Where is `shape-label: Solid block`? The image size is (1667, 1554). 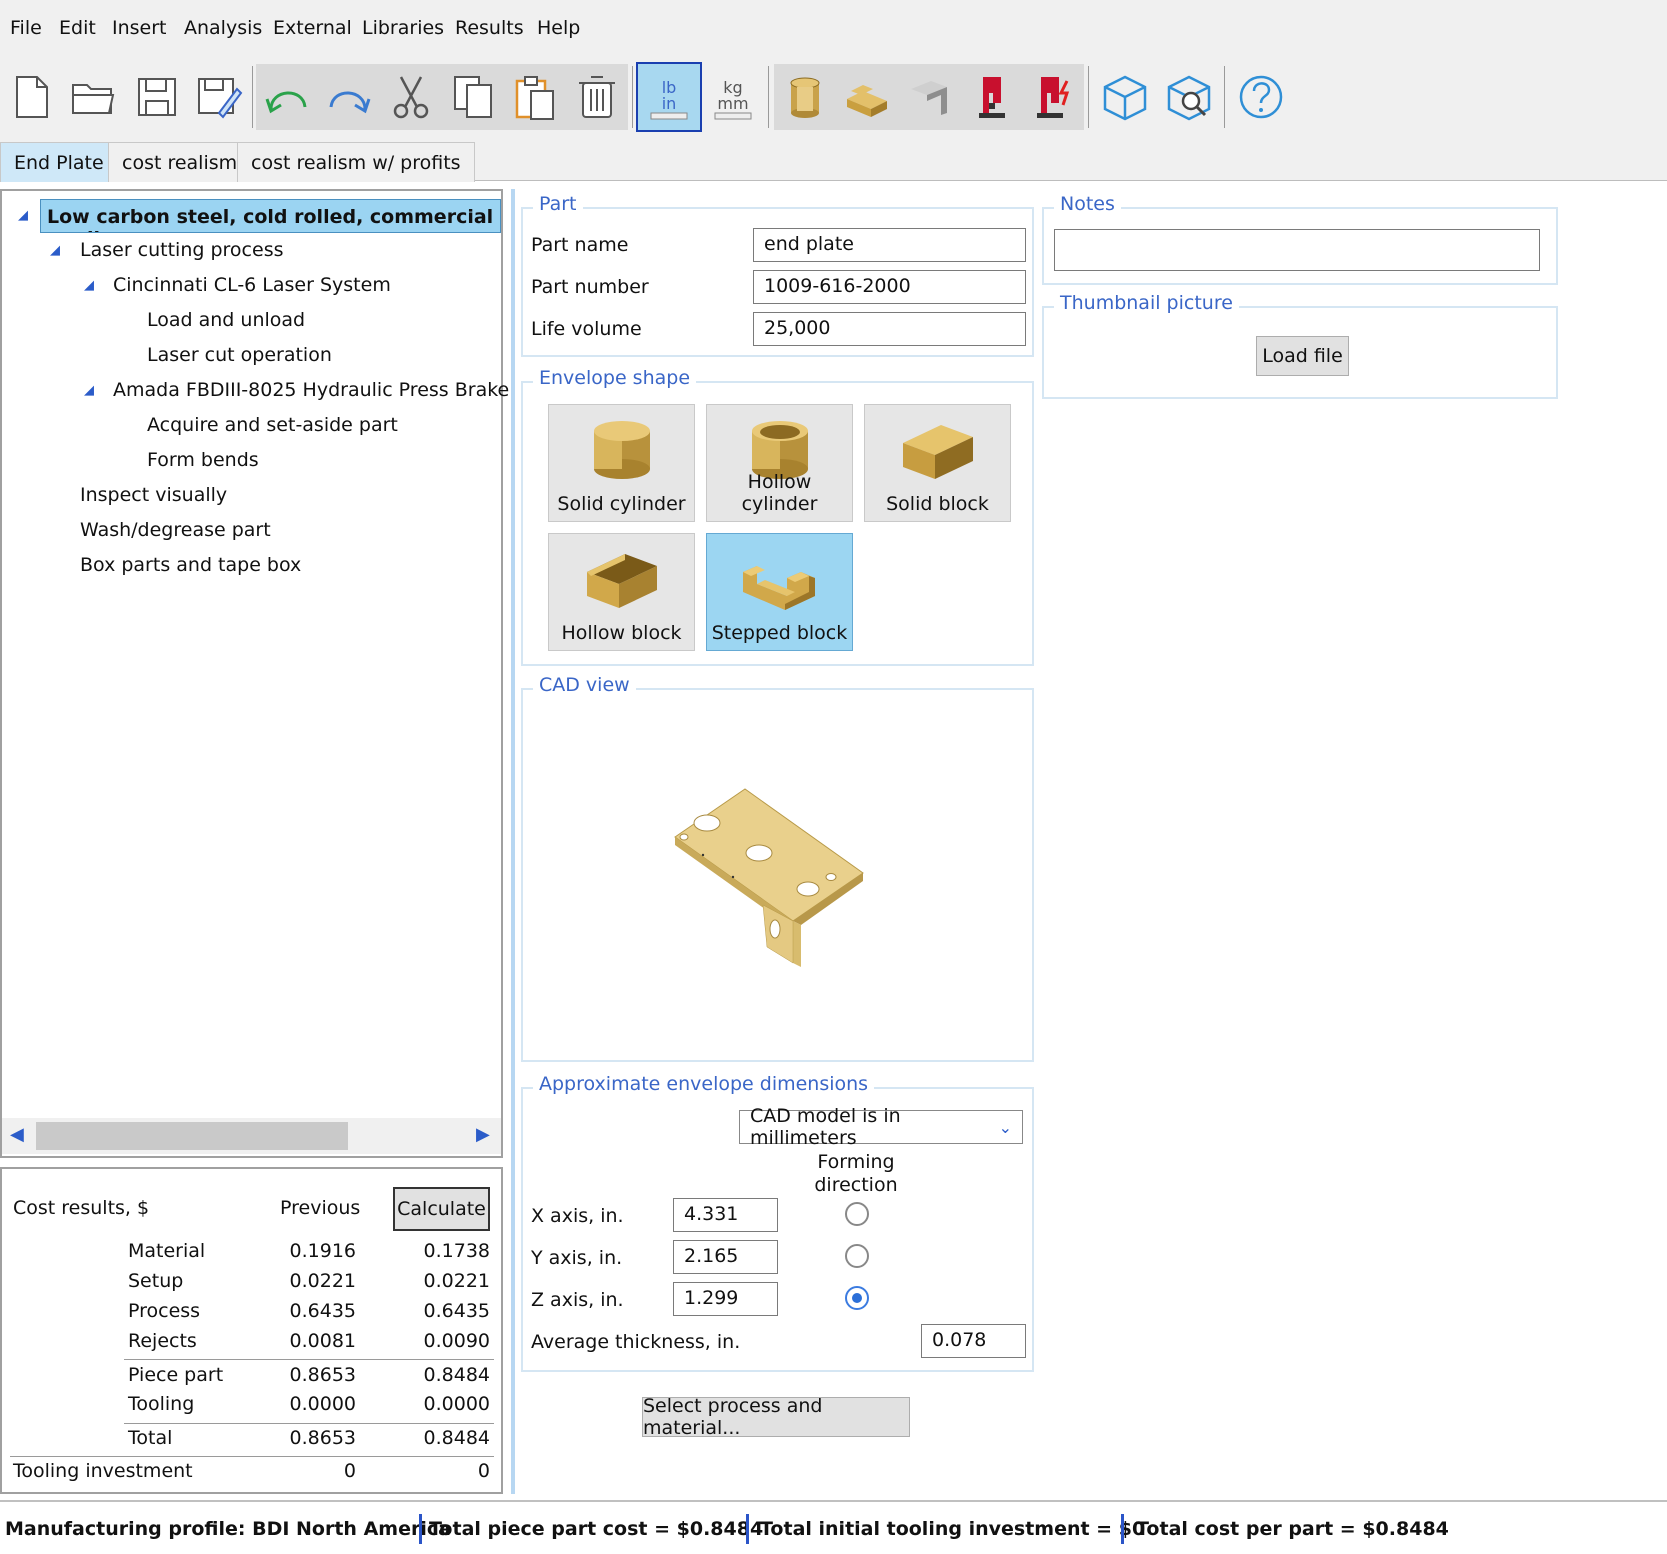
shape-label: Solid block is located at coordinates (937, 504).